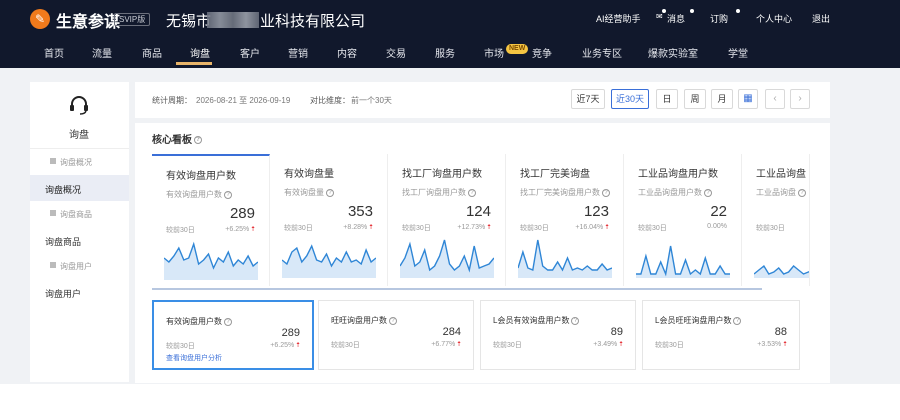 The width and height of the screenshot is (900, 420). What do you see at coordinates (692, 11) in the screenshot?
I see `message-dot` at bounding box center [692, 11].